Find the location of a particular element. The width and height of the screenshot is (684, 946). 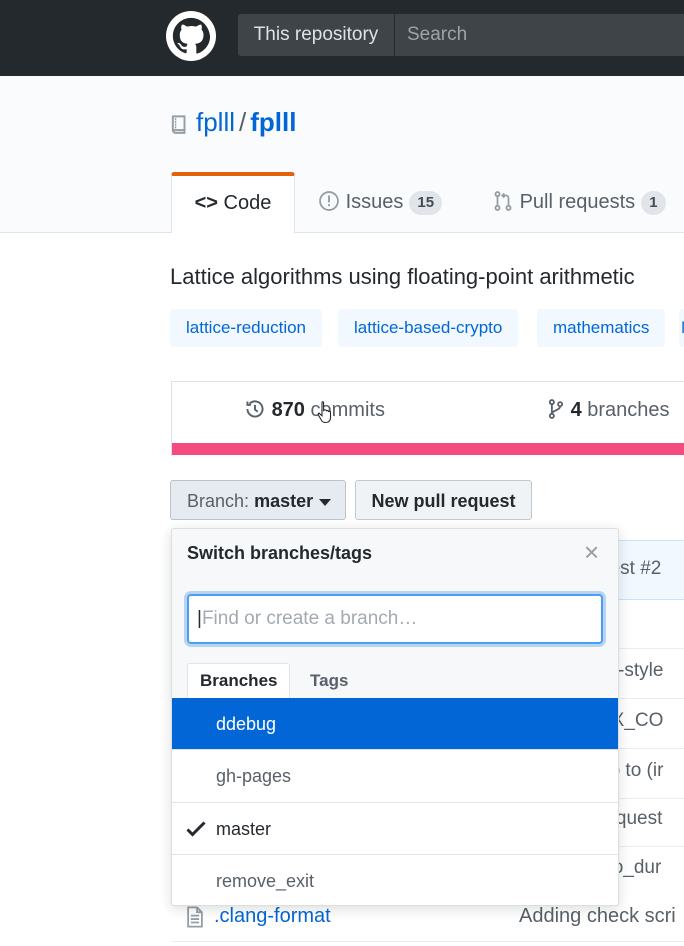

commits-count: 870 is located at coordinates (288, 410).